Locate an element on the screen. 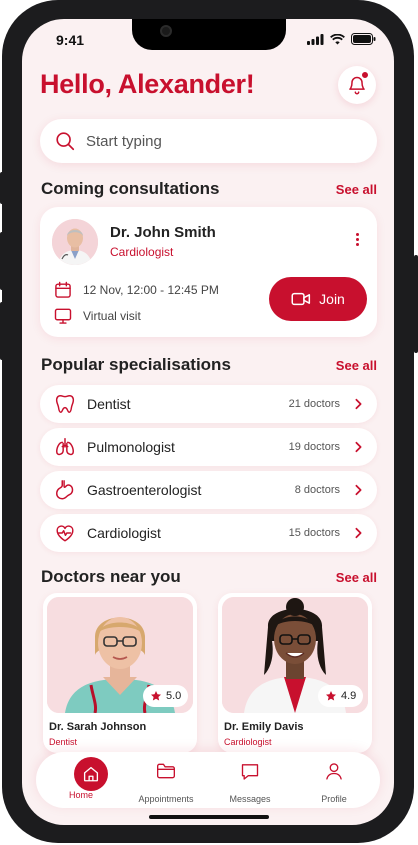  monitor-icon is located at coordinates (63, 316).